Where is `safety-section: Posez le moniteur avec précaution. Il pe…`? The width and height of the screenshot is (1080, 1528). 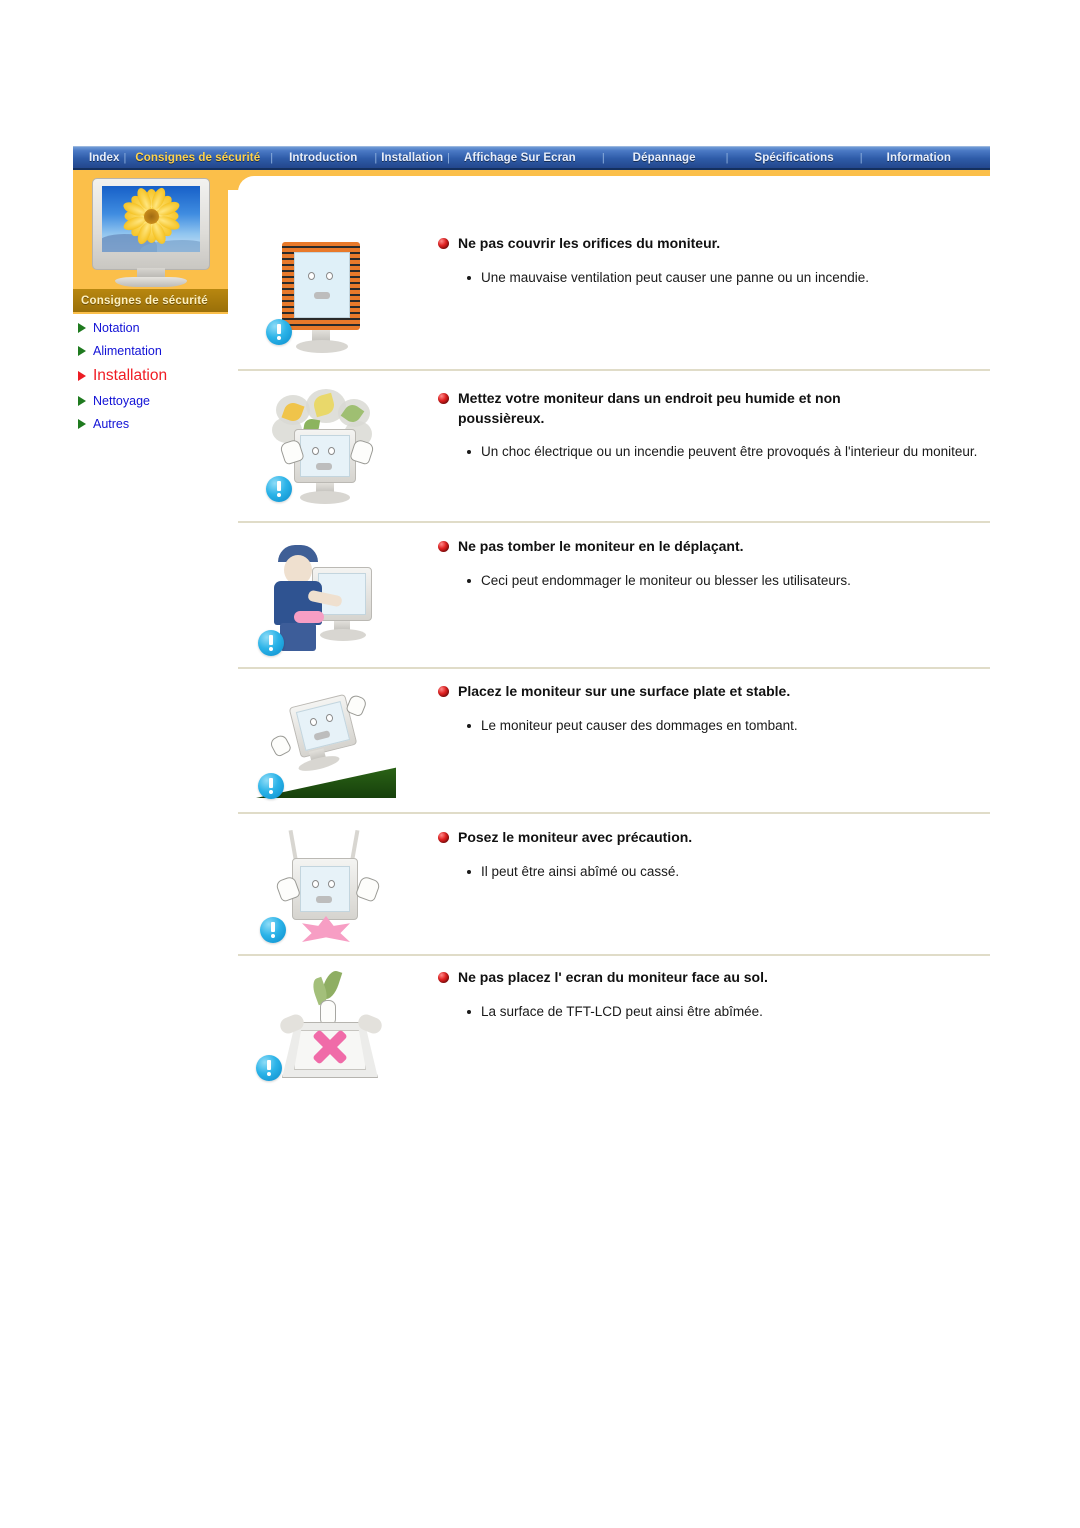 safety-section: Posez le moniteur avec précaution. Il pe… is located at coordinates (614, 893).